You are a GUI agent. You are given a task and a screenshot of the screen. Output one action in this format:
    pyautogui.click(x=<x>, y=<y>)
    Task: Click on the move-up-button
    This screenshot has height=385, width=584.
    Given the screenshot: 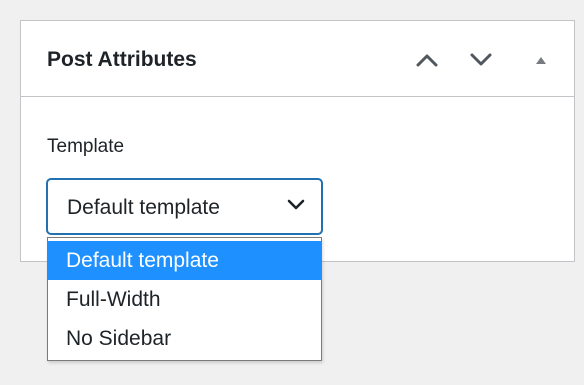 What is the action you would take?
    pyautogui.click(x=427, y=60)
    